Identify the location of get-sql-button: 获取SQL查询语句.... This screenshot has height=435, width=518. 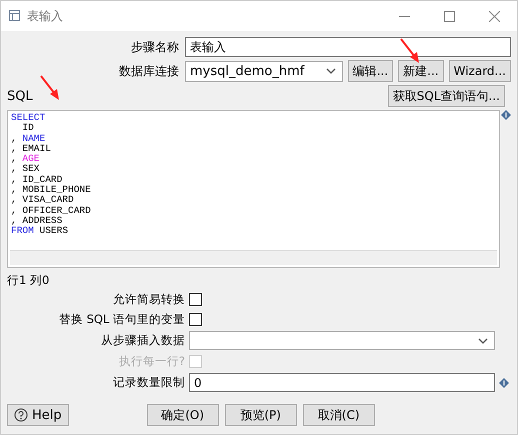
(446, 96).